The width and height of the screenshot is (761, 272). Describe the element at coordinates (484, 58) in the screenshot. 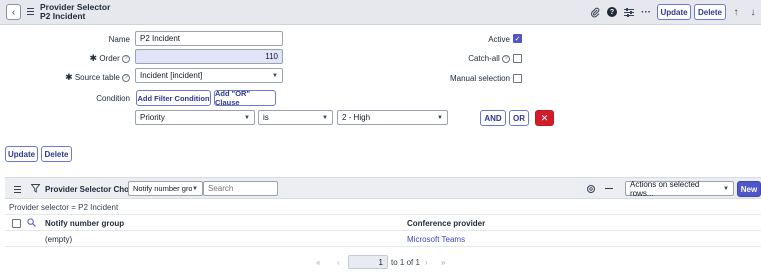

I see `catch-all-label: Catch-all` at that location.